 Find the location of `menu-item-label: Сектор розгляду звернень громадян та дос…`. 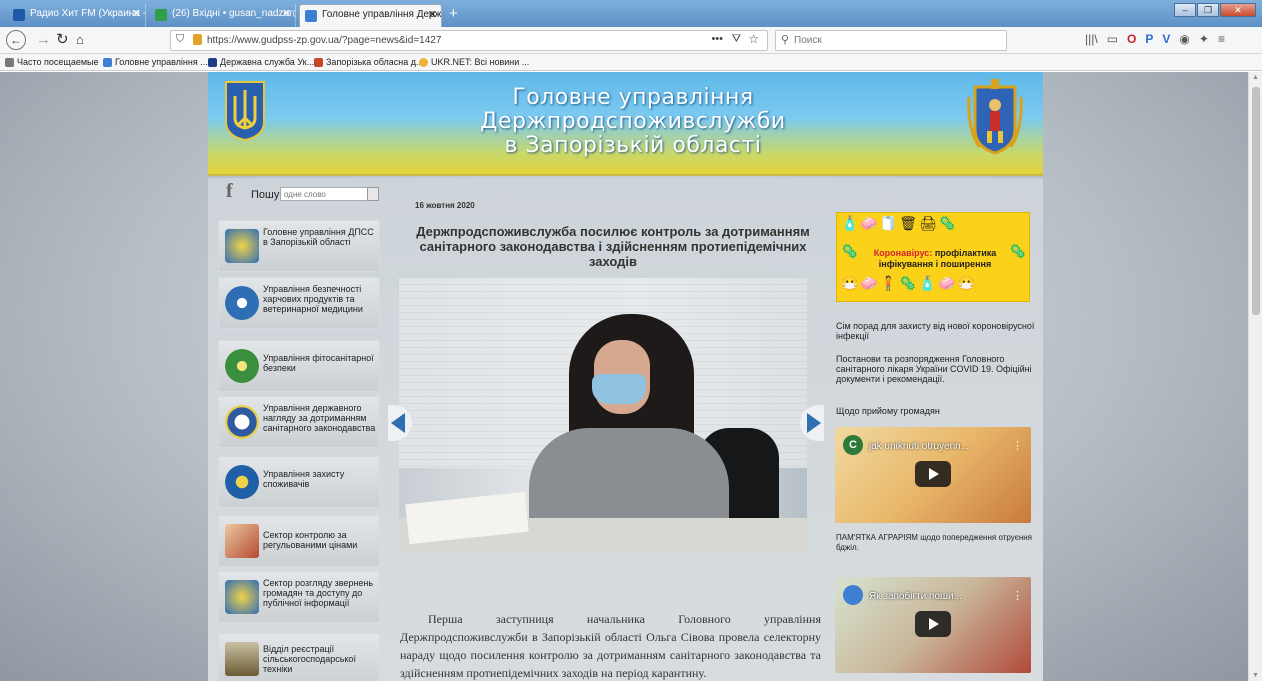

menu-item-label: Сектор розгляду звернень громадян та дос… is located at coordinates (318, 593).